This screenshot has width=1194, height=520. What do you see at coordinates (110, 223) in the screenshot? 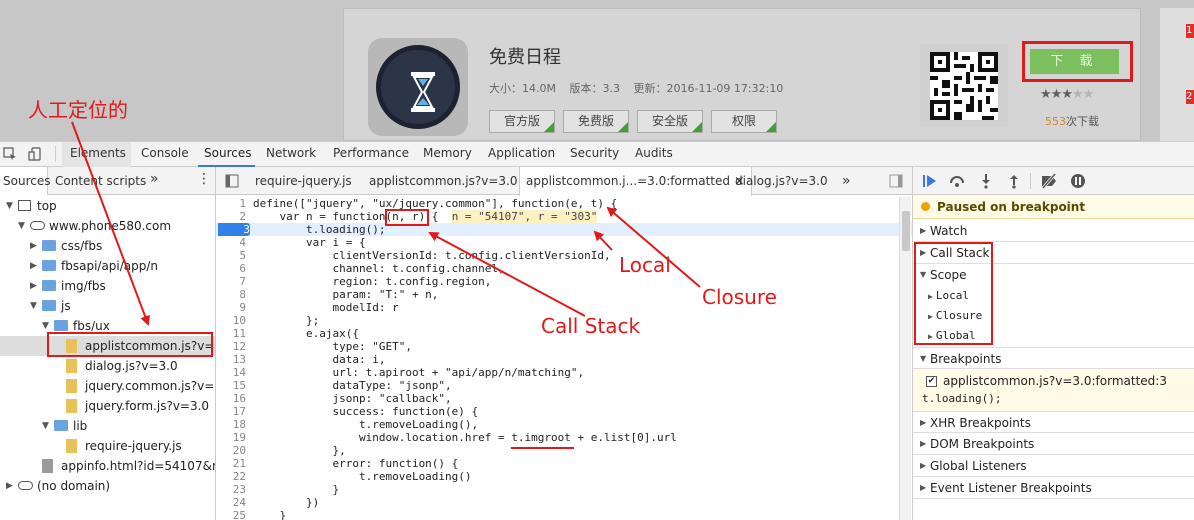
I see `arrow-to-file` at bounding box center [110, 223].